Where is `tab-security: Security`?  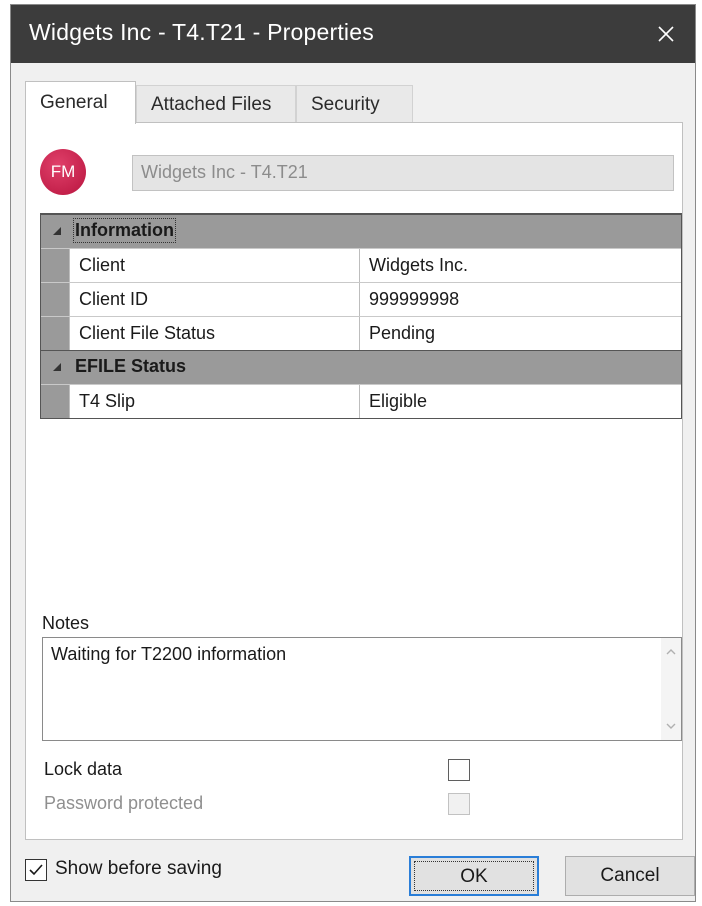 tab-security: Security is located at coordinates (354, 104).